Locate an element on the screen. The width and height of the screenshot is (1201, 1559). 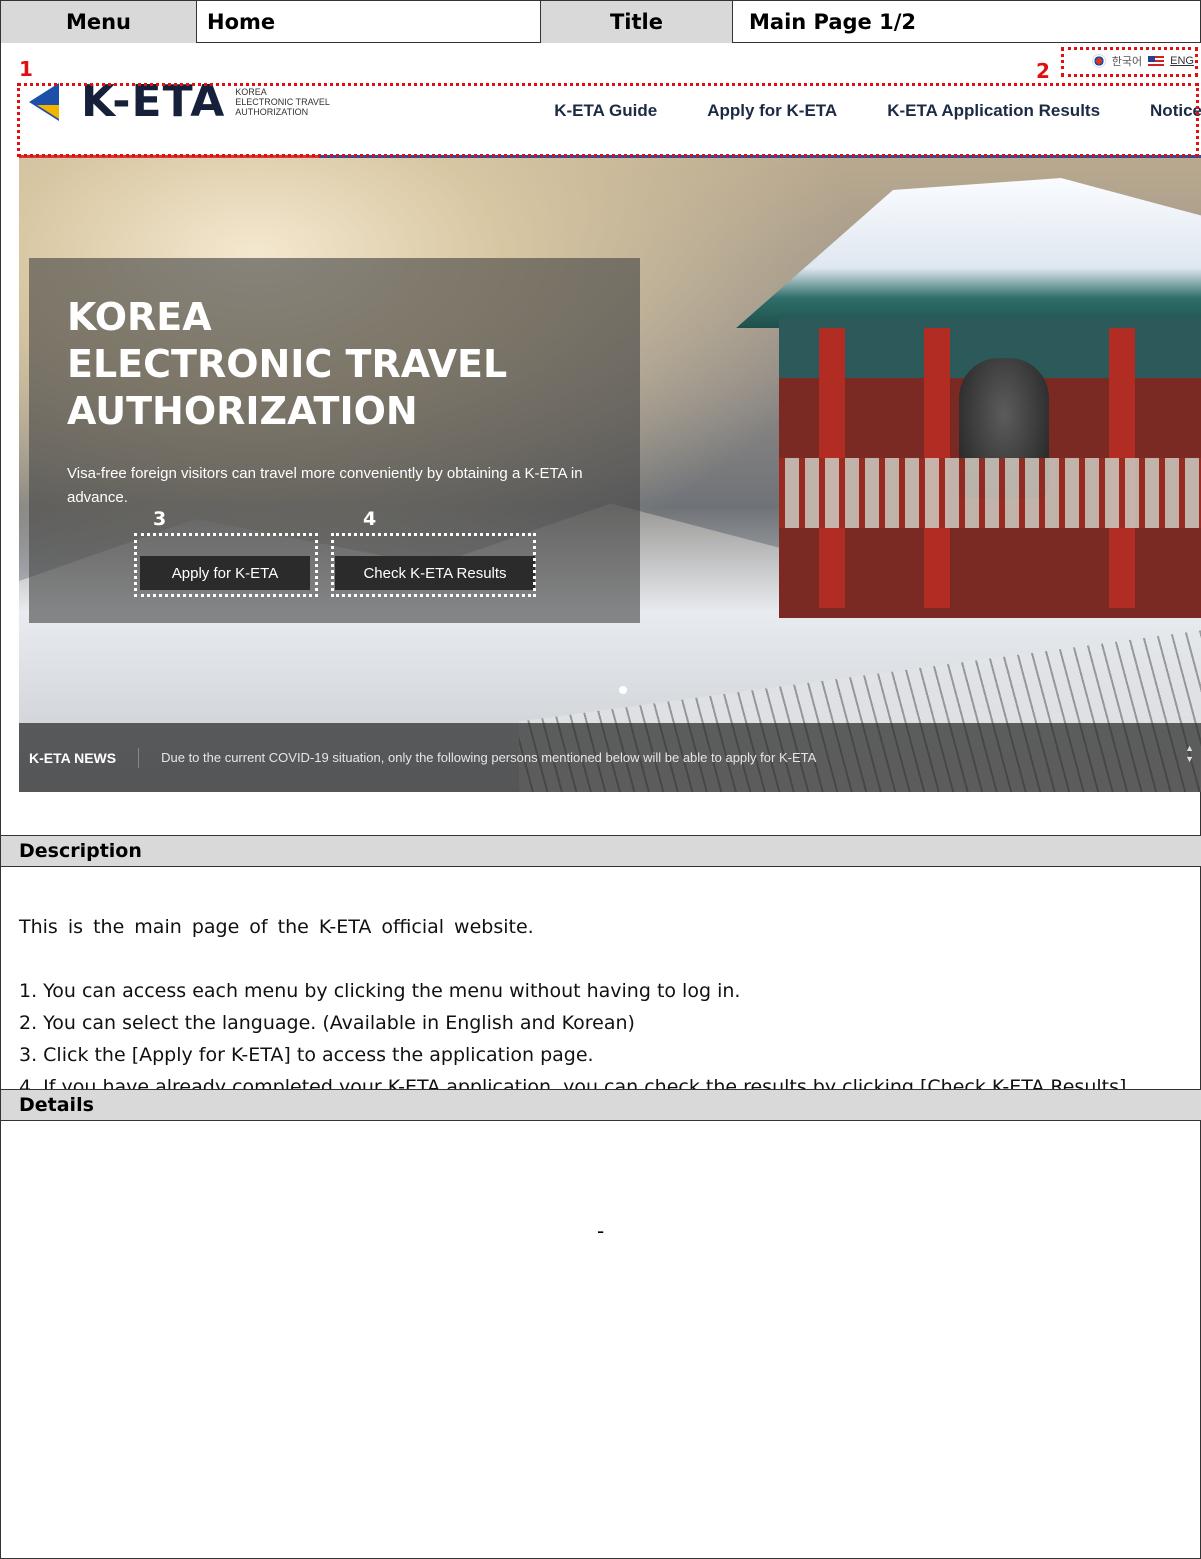
arrow-down-icon: ▼ is located at coordinates (1189, 759).